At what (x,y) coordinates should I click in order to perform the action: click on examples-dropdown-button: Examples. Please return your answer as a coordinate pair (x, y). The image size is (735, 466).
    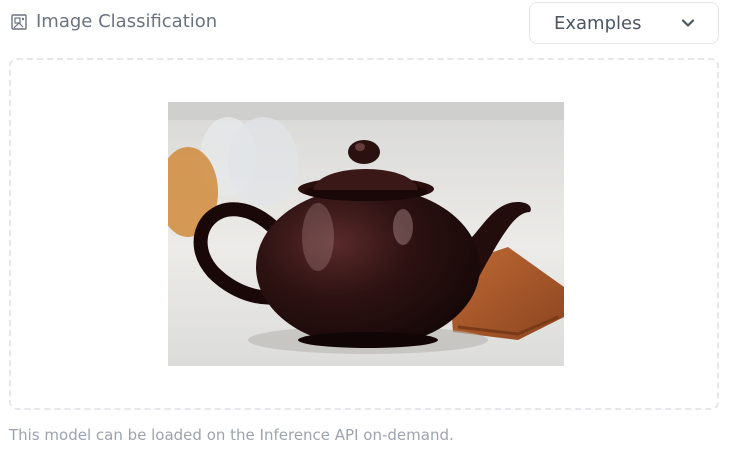
    Looking at the image, I should click on (624, 23).